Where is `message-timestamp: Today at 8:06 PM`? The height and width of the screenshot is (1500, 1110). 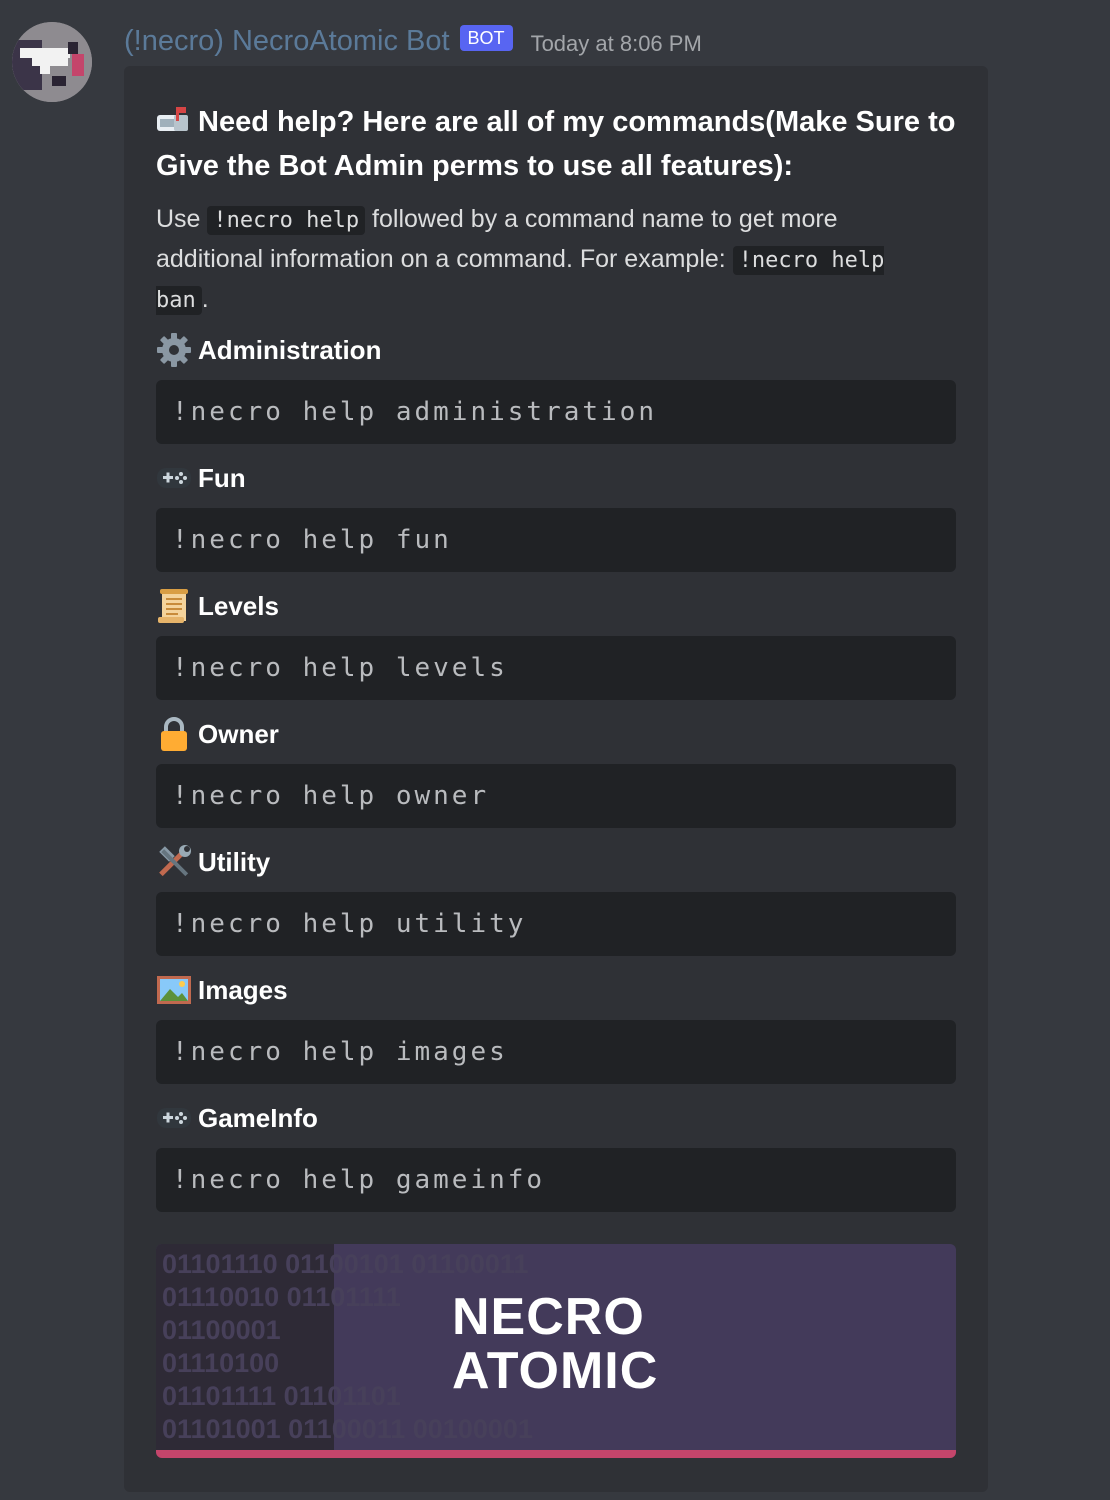 message-timestamp: Today at 8:06 PM is located at coordinates (616, 44).